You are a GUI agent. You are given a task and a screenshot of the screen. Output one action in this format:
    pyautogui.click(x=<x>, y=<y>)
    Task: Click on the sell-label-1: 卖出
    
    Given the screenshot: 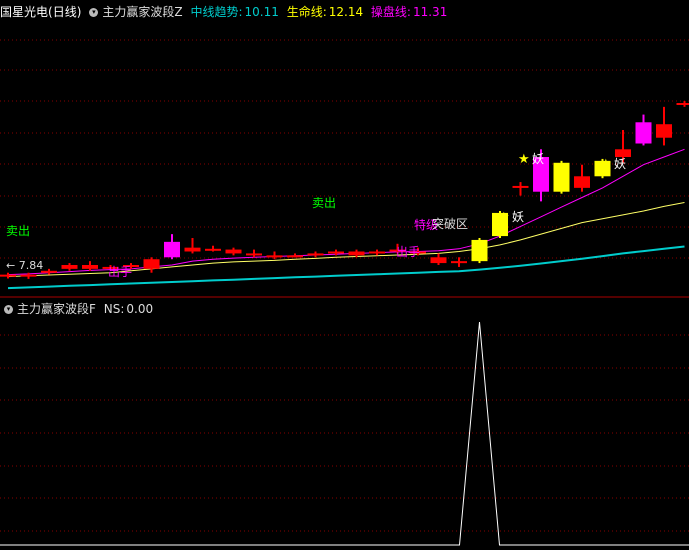 What is the action you would take?
    pyautogui.click(x=18, y=231)
    